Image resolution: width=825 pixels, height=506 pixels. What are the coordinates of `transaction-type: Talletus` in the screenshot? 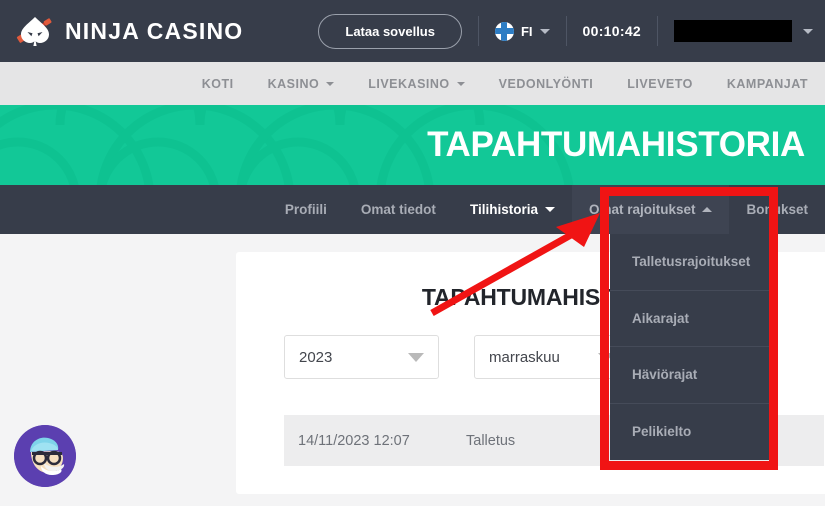 It's located at (491, 440).